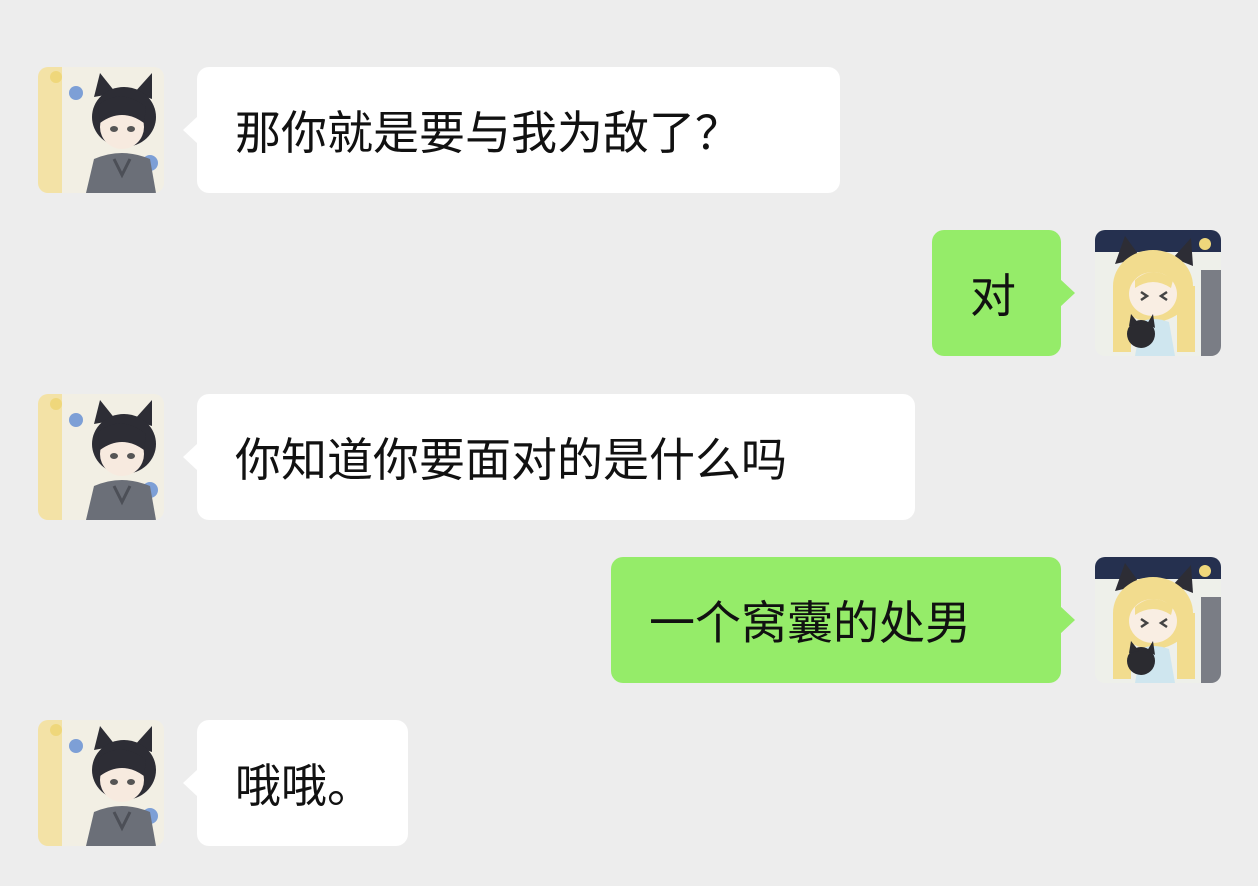  I want to click on incoming-message-bubble: 哦哦。, so click(295, 783).